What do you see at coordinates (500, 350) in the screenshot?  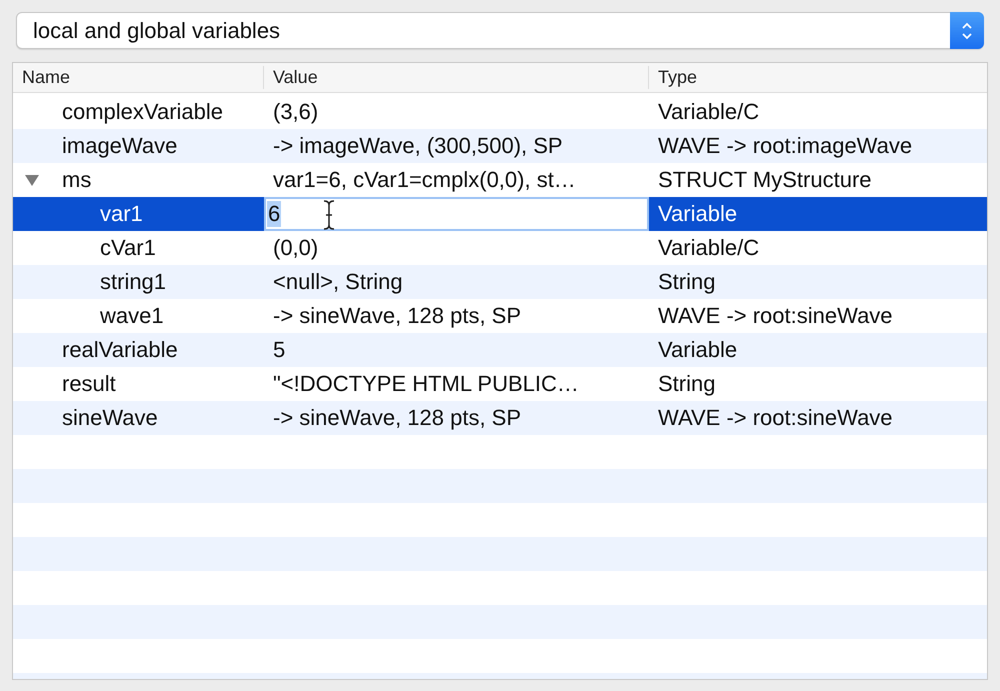 I see `table-row: realVariable 5 Variable` at bounding box center [500, 350].